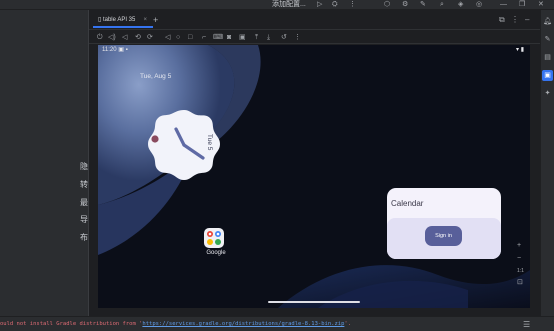 This screenshot has height=331, width=554. What do you see at coordinates (84, 219) in the screenshot?
I see `panel-label-export: 导` at bounding box center [84, 219].